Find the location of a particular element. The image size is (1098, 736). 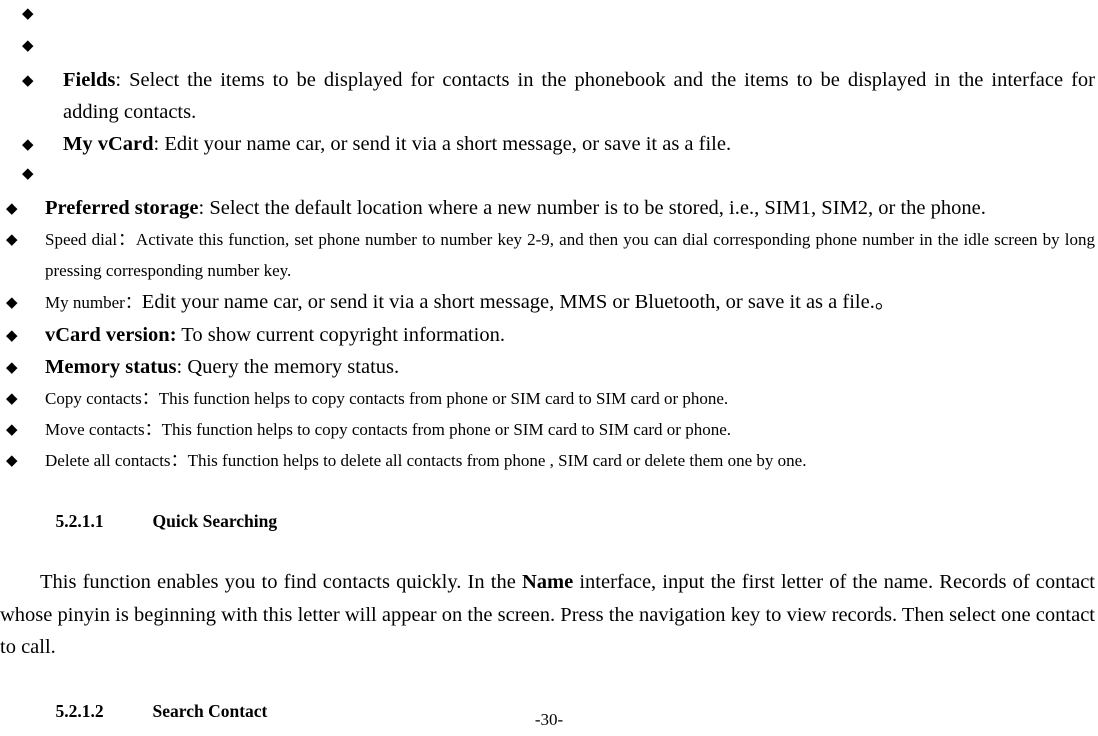

section-title: Quick Searching is located at coordinates (215, 521).